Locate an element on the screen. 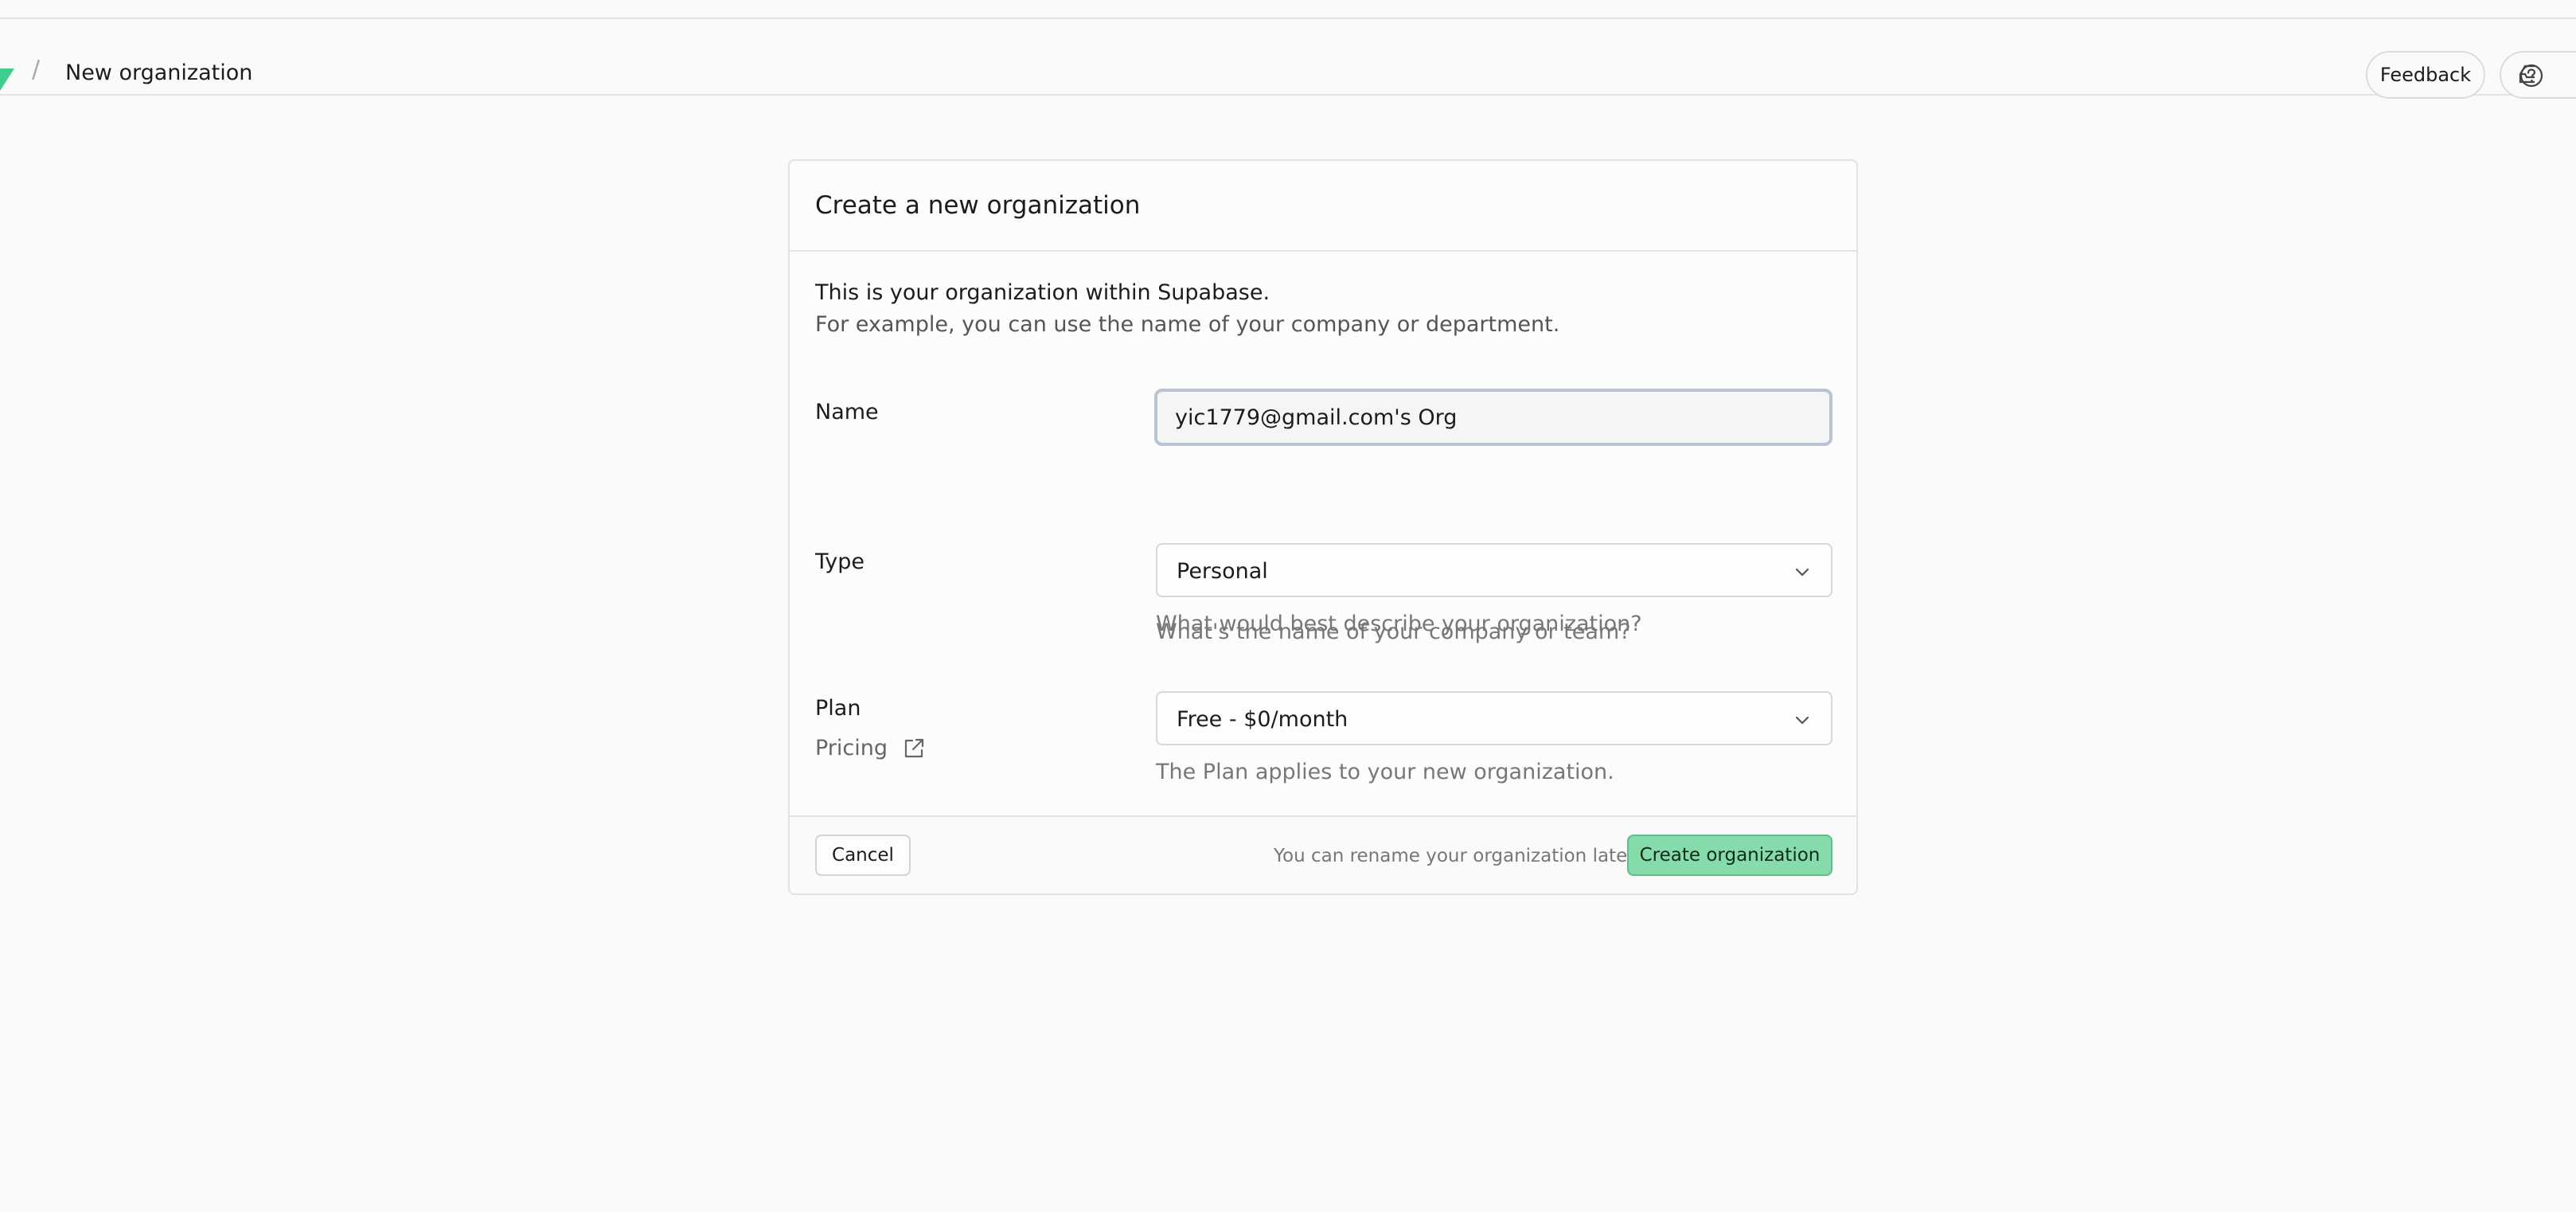  type-label: Type is located at coordinates (840, 561).